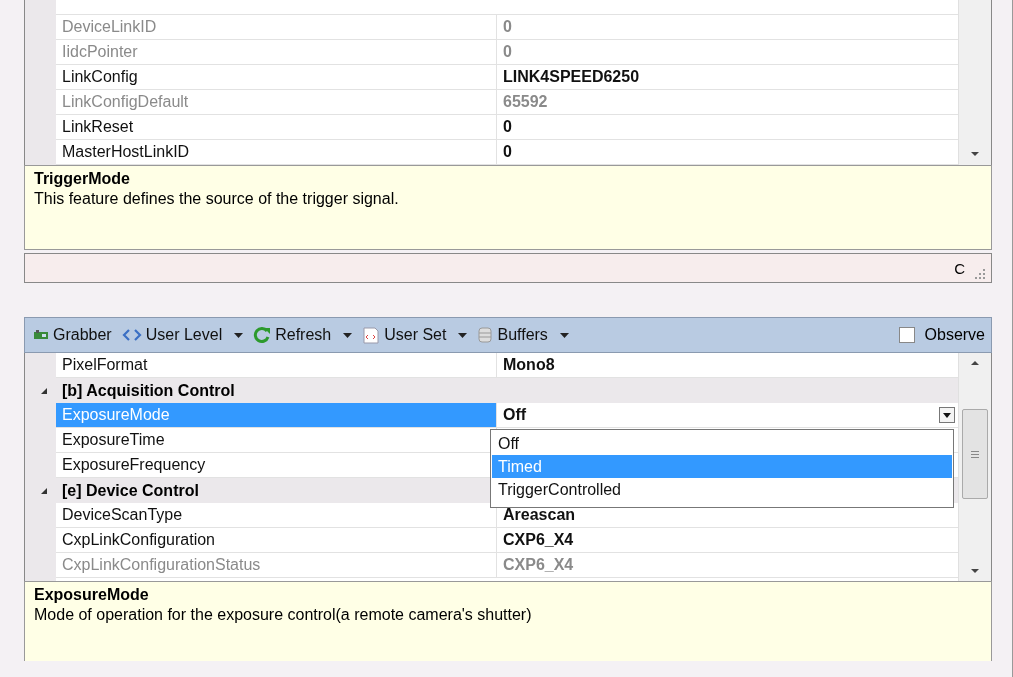  I want to click on description-text: This feature defines the source of the trigger signal., so click(217, 199).